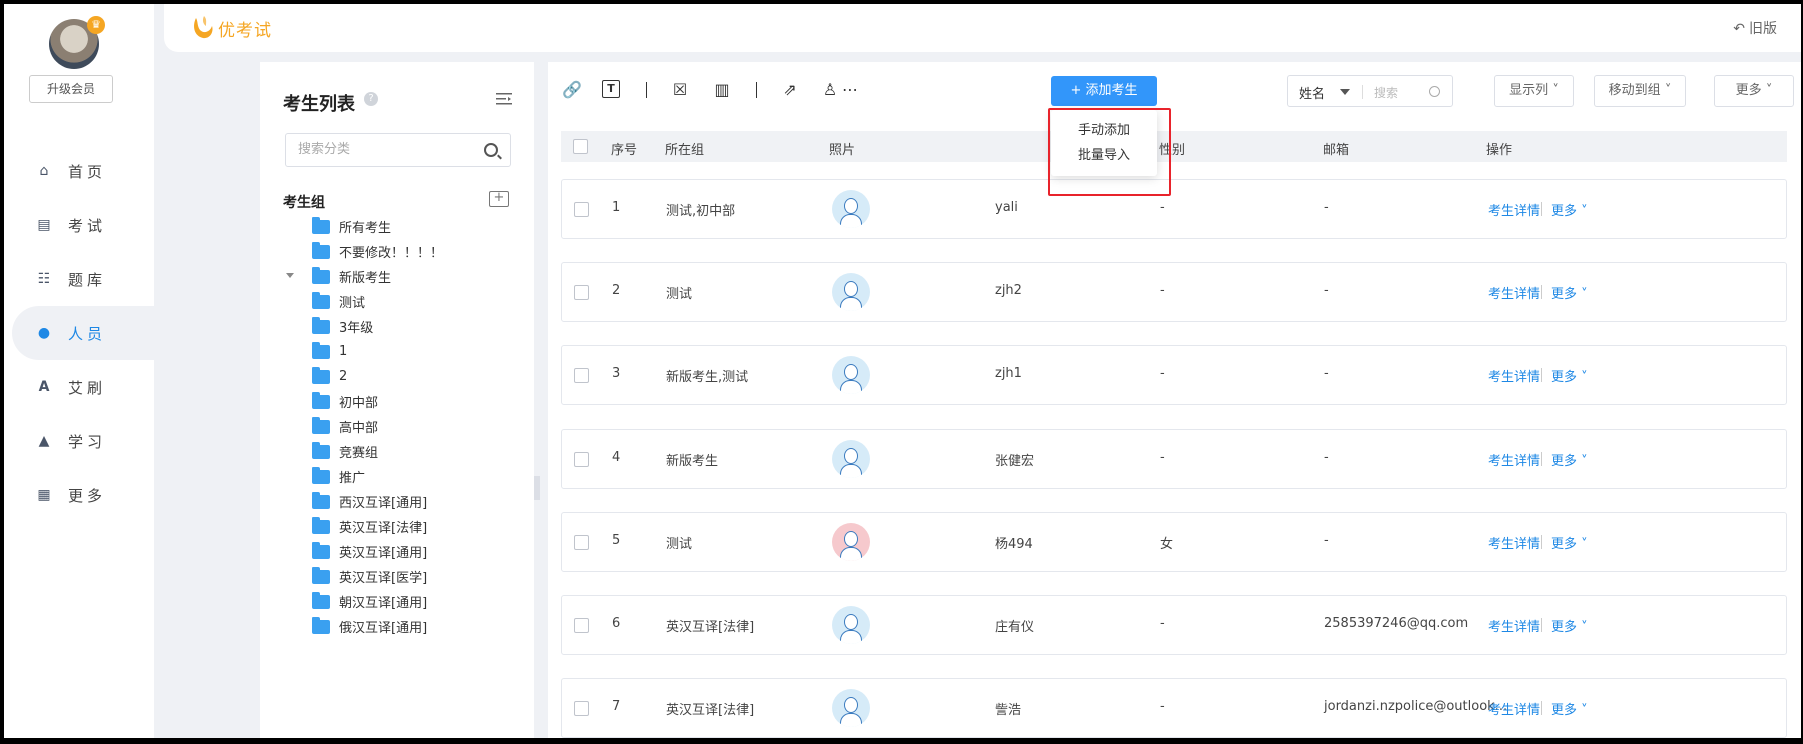 This screenshot has height=744, width=1803. Describe the element at coordinates (1564, 710) in the screenshot. I see `row-more-label: 更多` at that location.